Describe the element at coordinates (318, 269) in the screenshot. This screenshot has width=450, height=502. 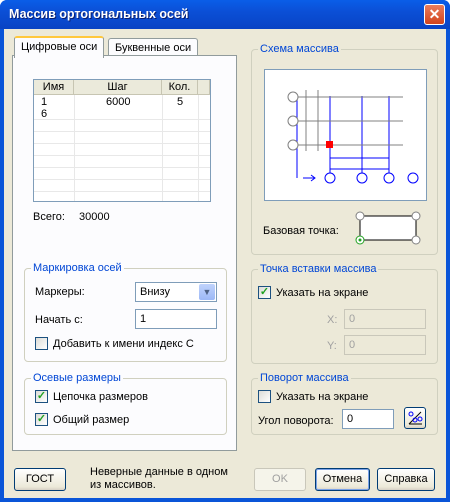
I see `insertion-group-title: Точка вставки массива` at that location.